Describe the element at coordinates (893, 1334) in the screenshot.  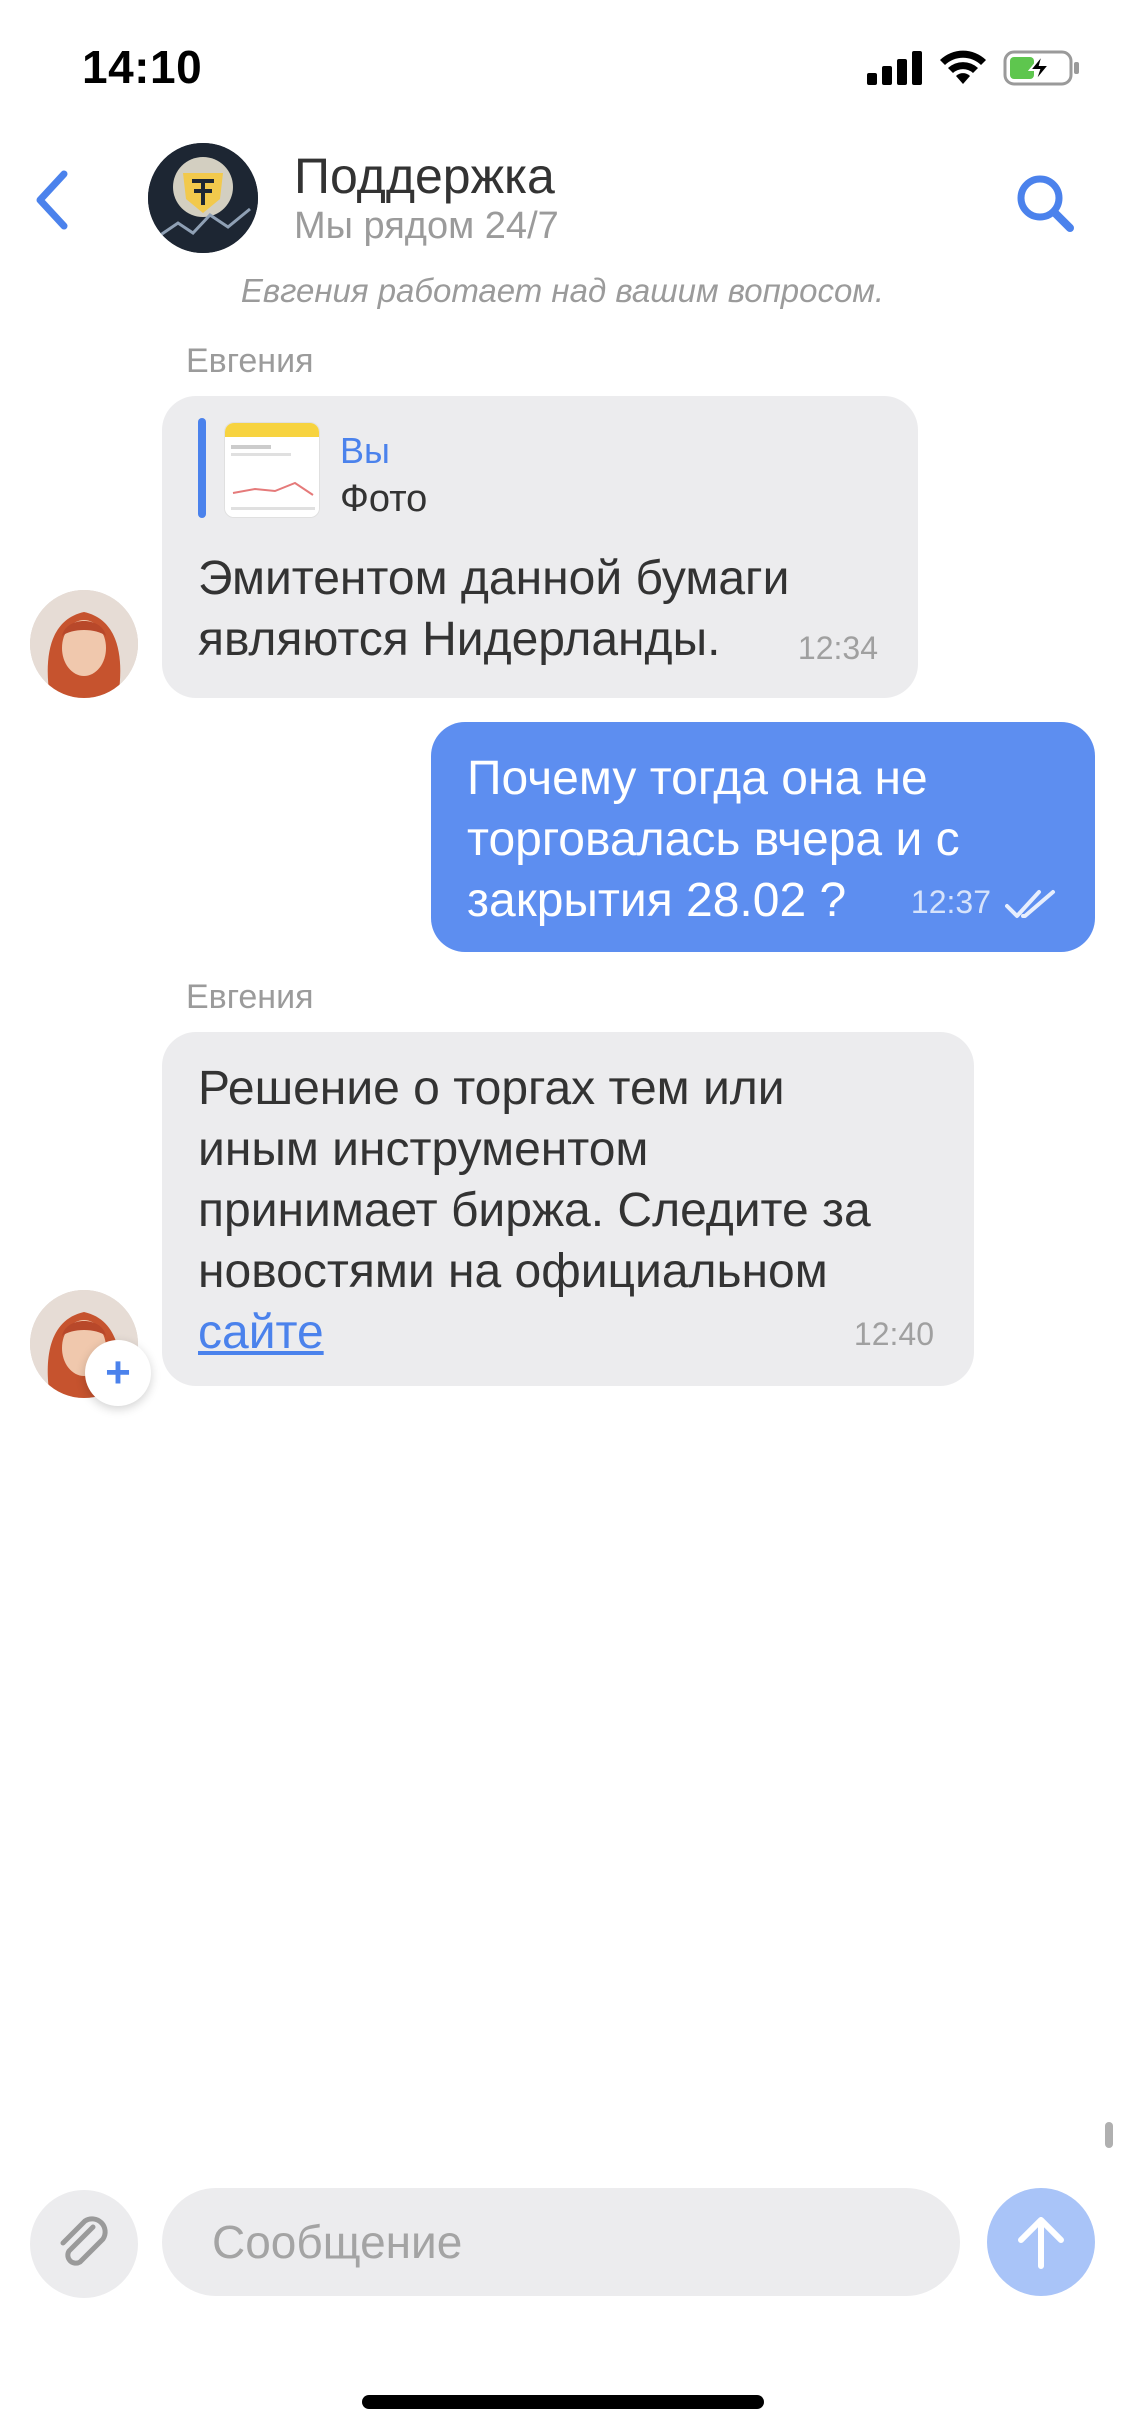
I see `message-time: 12:40` at that location.